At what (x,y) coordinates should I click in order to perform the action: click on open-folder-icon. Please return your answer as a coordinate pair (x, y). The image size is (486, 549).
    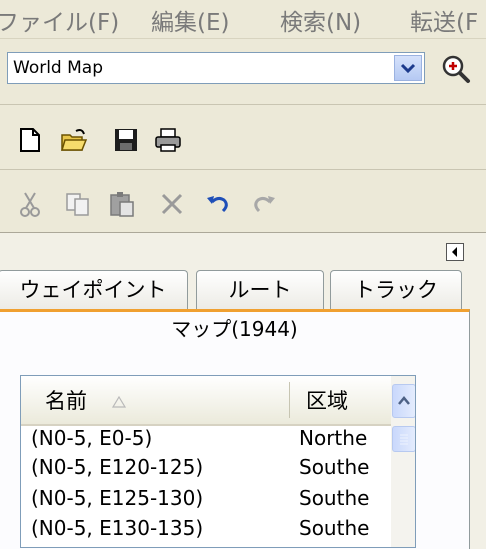
    Looking at the image, I should click on (74, 140).